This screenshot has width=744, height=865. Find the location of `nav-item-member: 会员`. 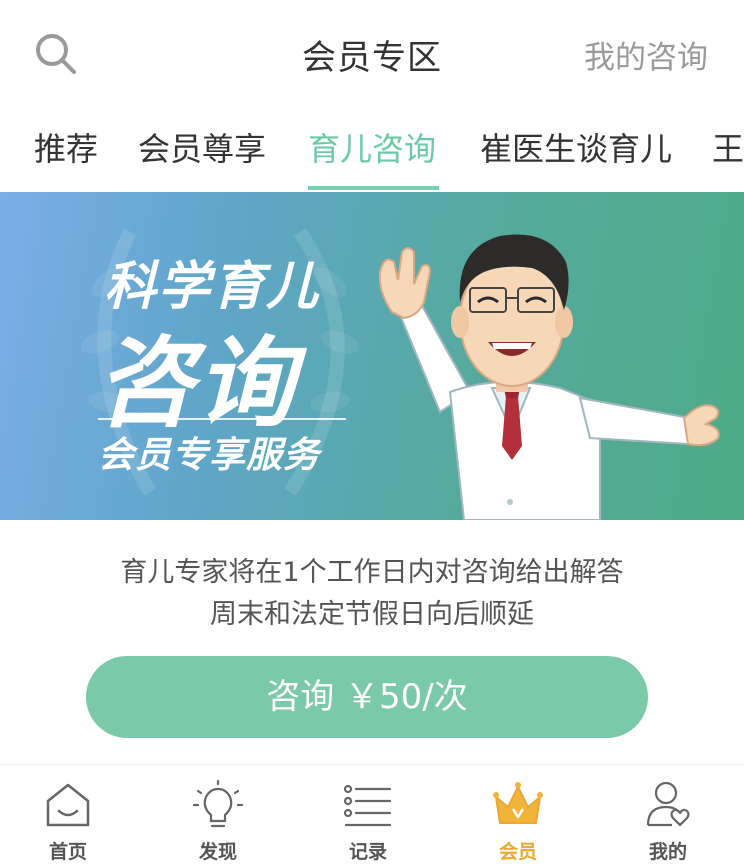

nav-item-member: 会员 is located at coordinates (518, 819).